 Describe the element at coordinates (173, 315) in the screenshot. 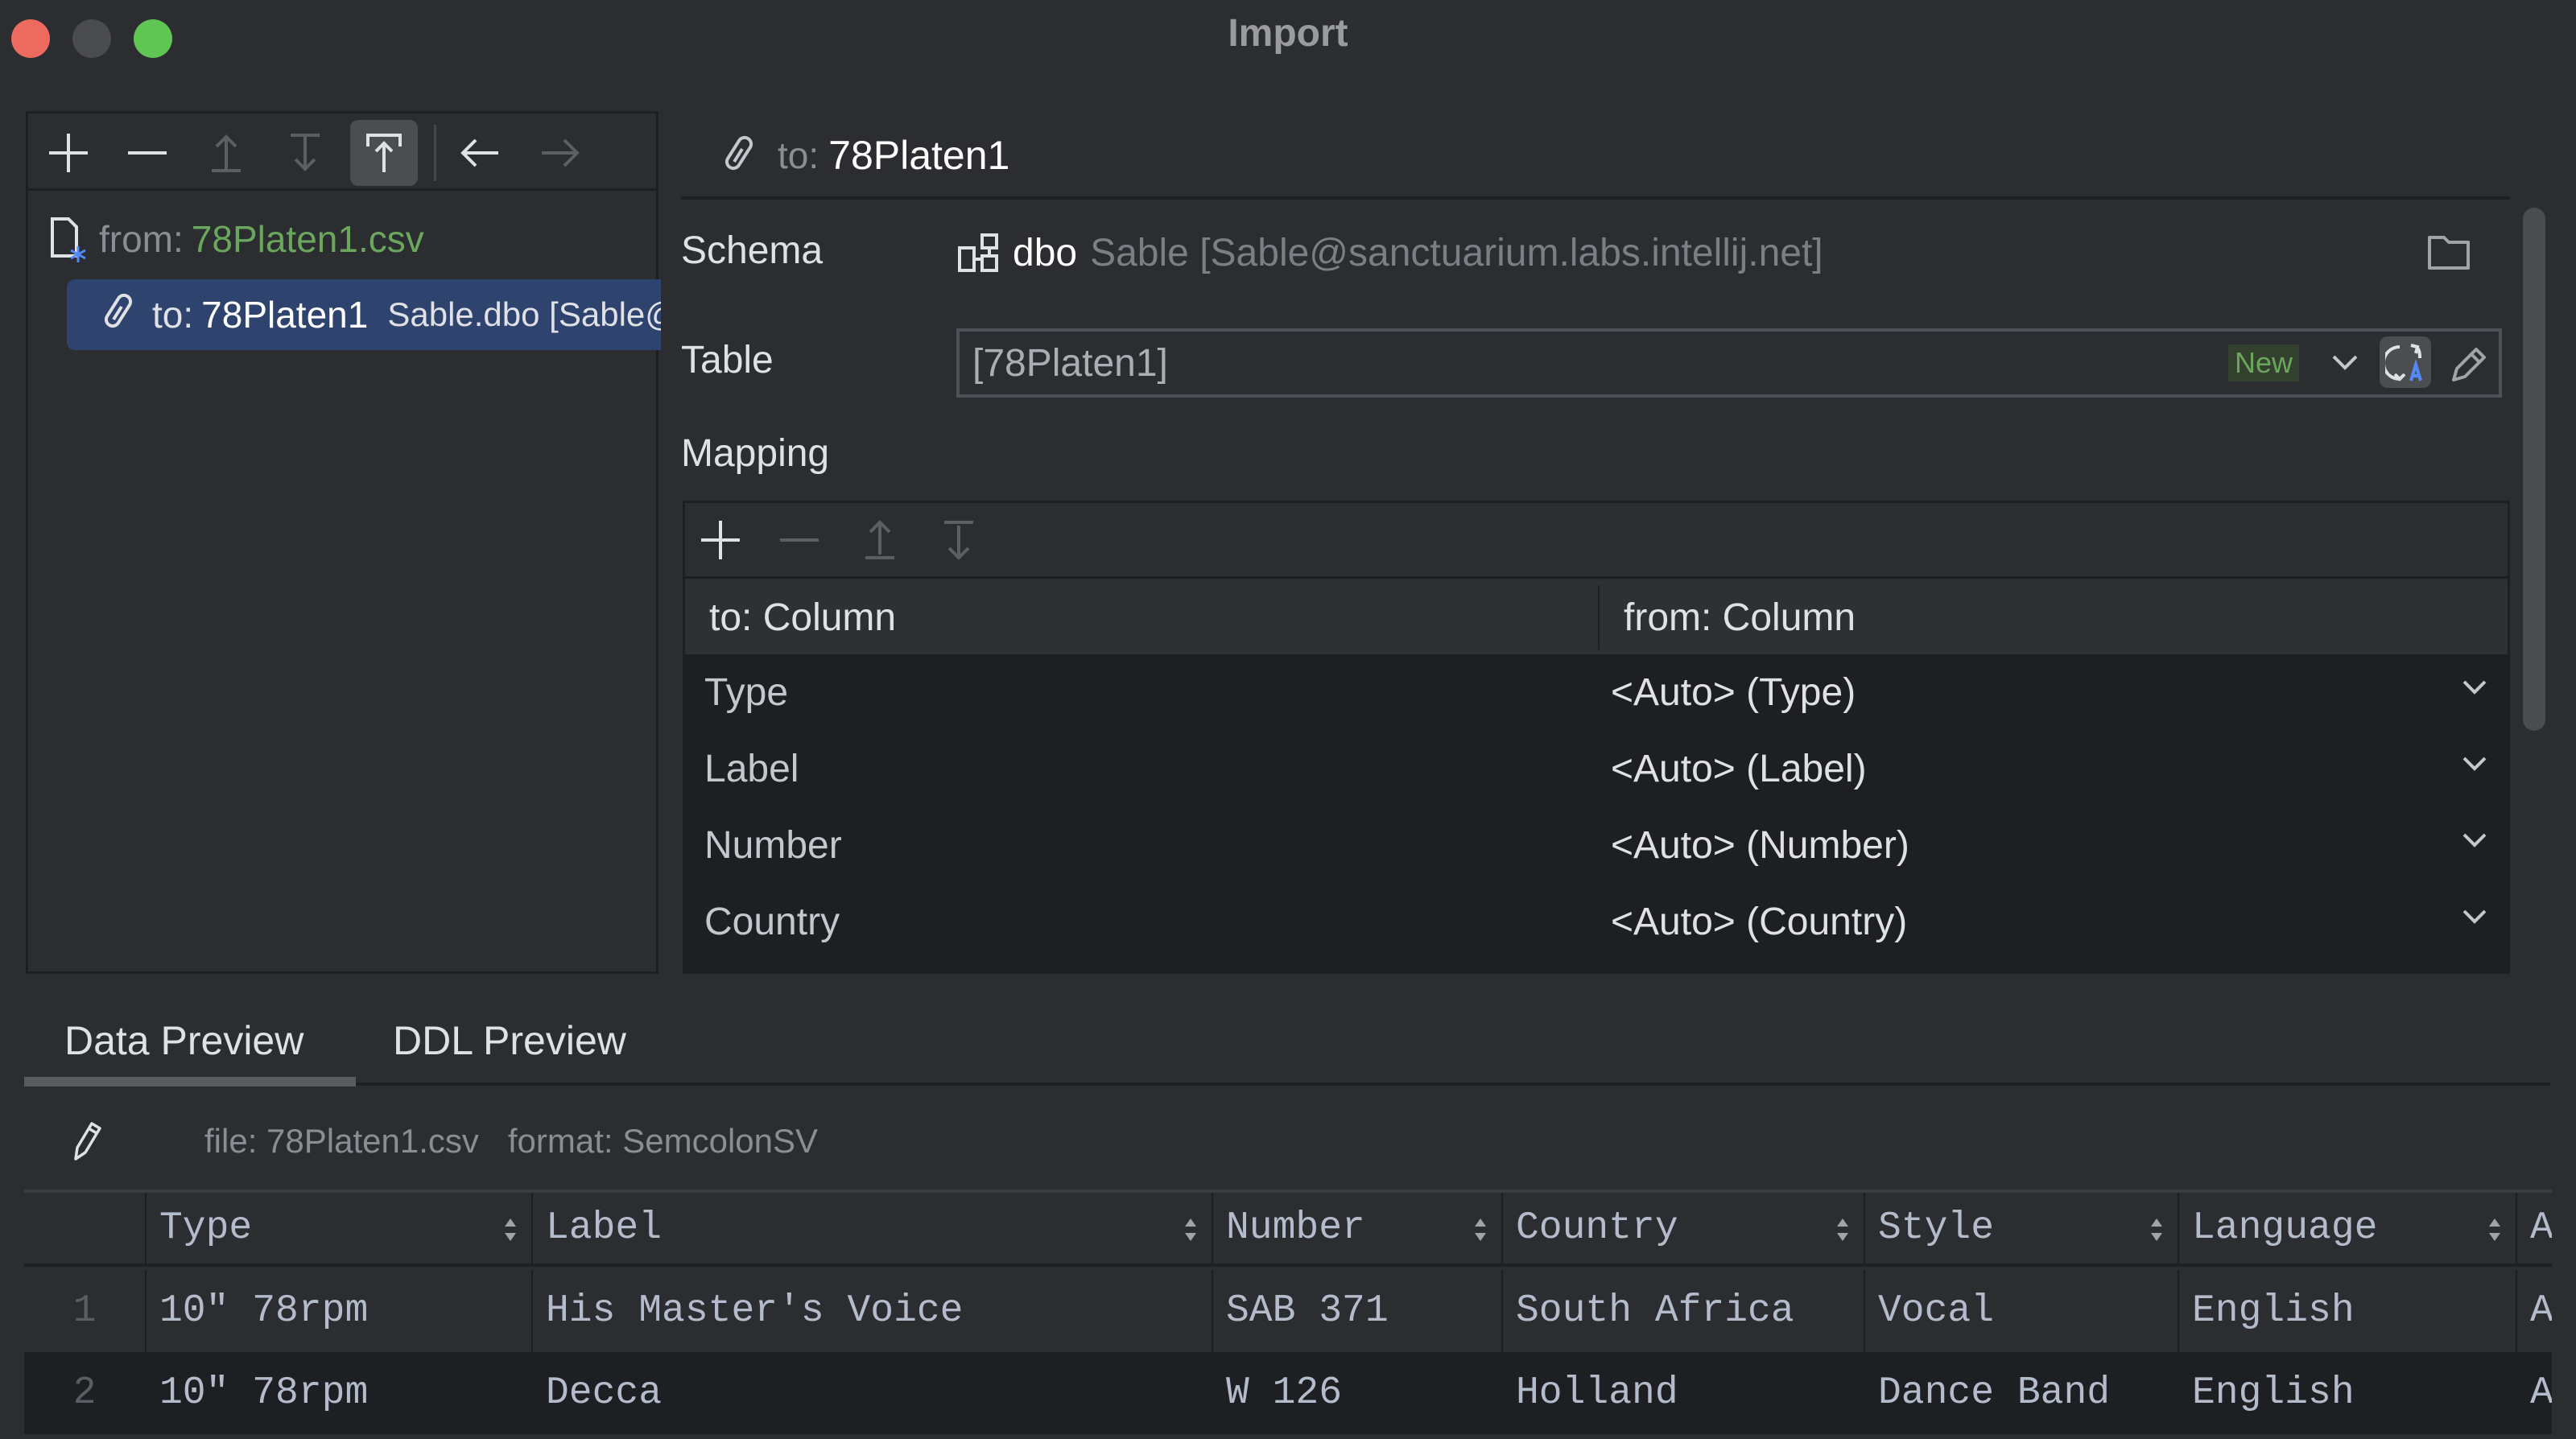

I see `target-prefix: to:` at that location.